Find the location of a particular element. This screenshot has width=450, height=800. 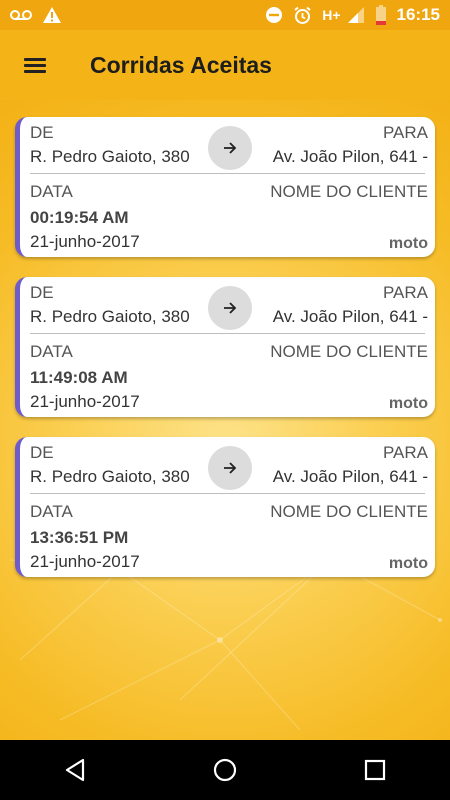

signal-icon is located at coordinates (355, 15).